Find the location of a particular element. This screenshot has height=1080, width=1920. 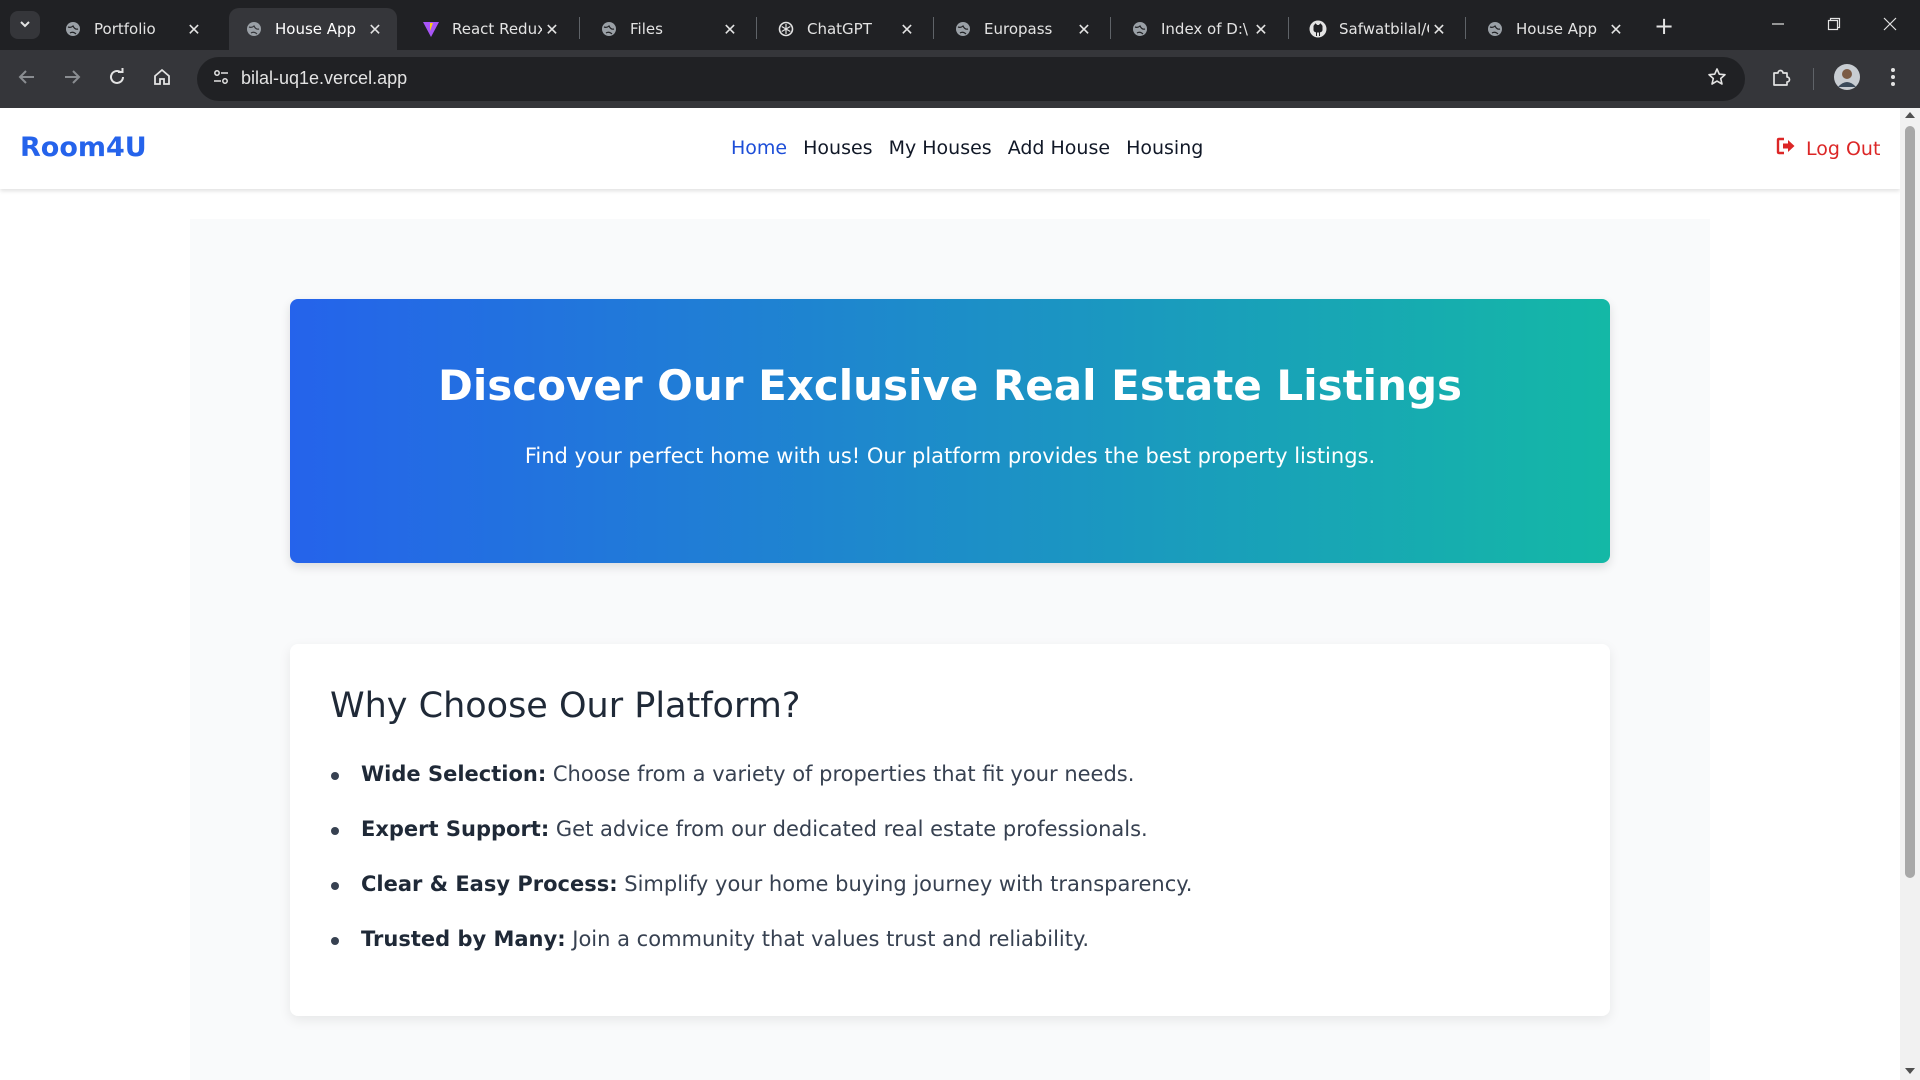

page-scrollbar is located at coordinates (1910, 594).